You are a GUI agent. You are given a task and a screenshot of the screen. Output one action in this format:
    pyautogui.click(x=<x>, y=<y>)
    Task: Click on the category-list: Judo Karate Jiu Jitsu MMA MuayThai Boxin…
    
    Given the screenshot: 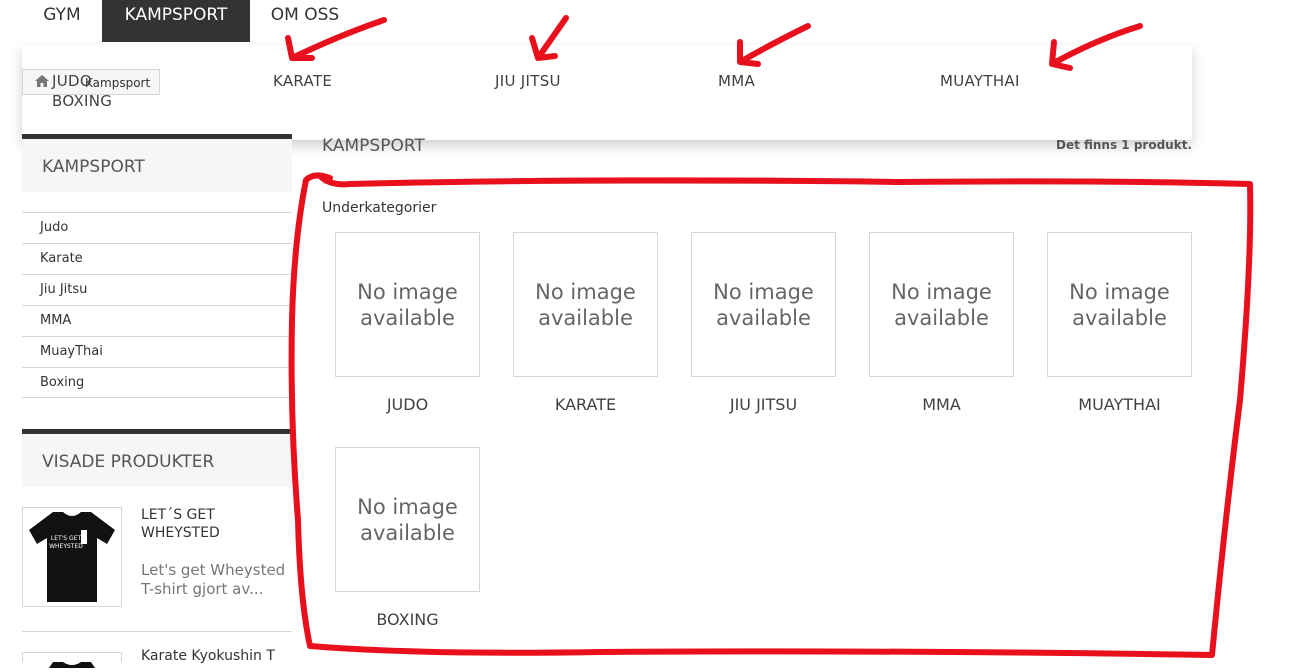 What is the action you would take?
    pyautogui.click(x=157, y=305)
    